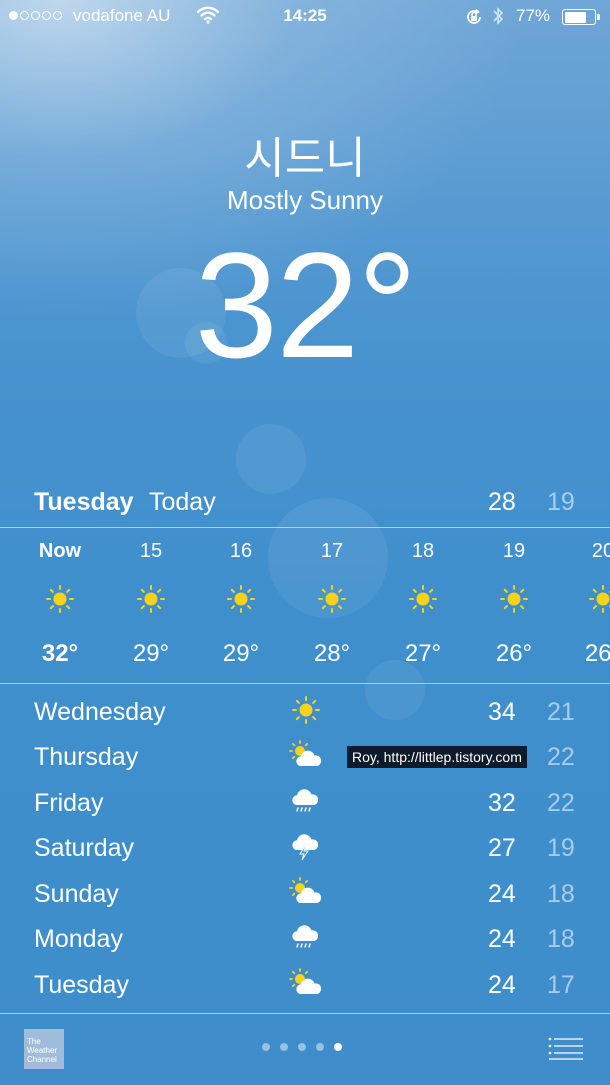 This screenshot has width=610, height=1085. What do you see at coordinates (44, 1049) in the screenshot?
I see `weather-channel-logo: The Weather Channel` at bounding box center [44, 1049].